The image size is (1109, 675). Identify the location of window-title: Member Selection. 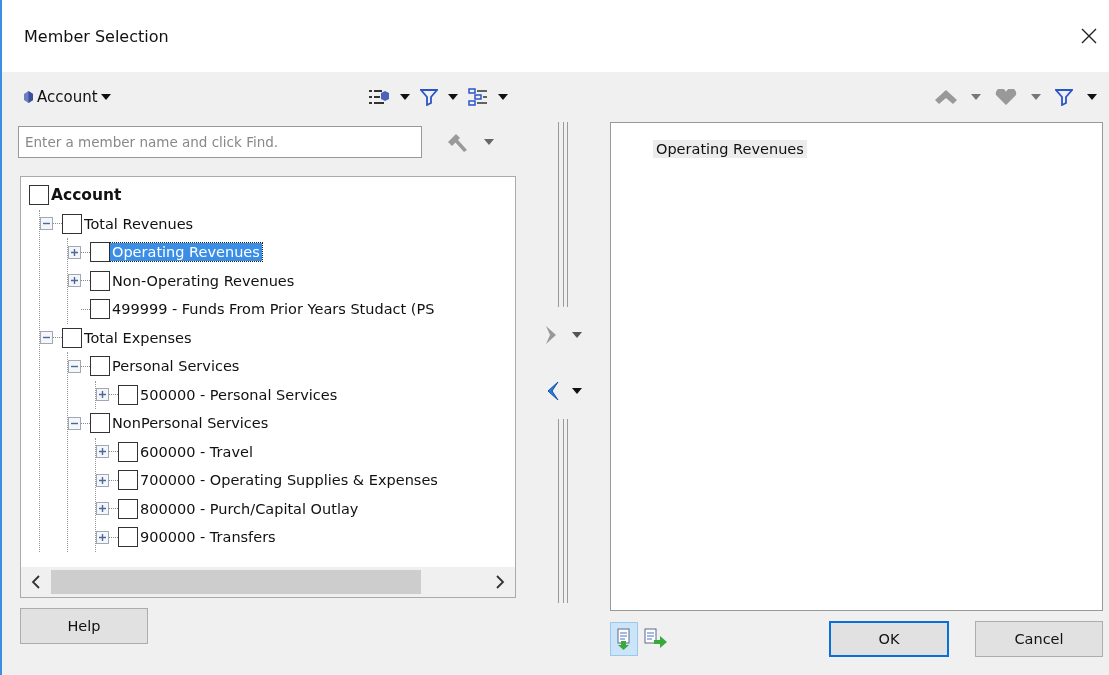
(96, 36).